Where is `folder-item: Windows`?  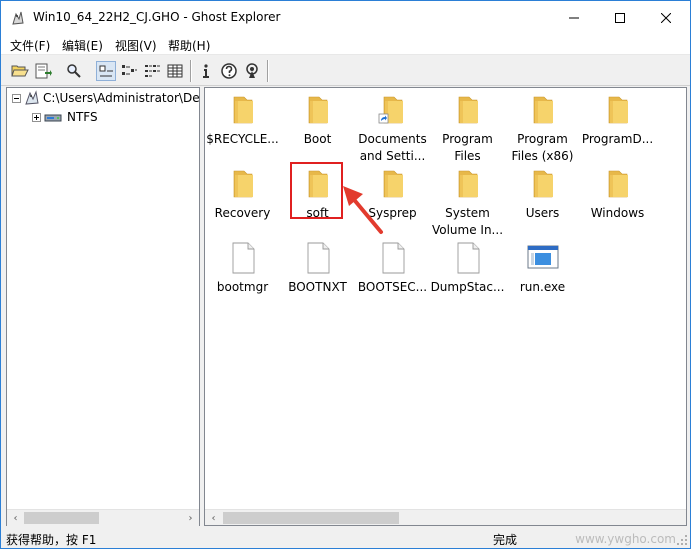
folder-item: Windows is located at coordinates (617, 194).